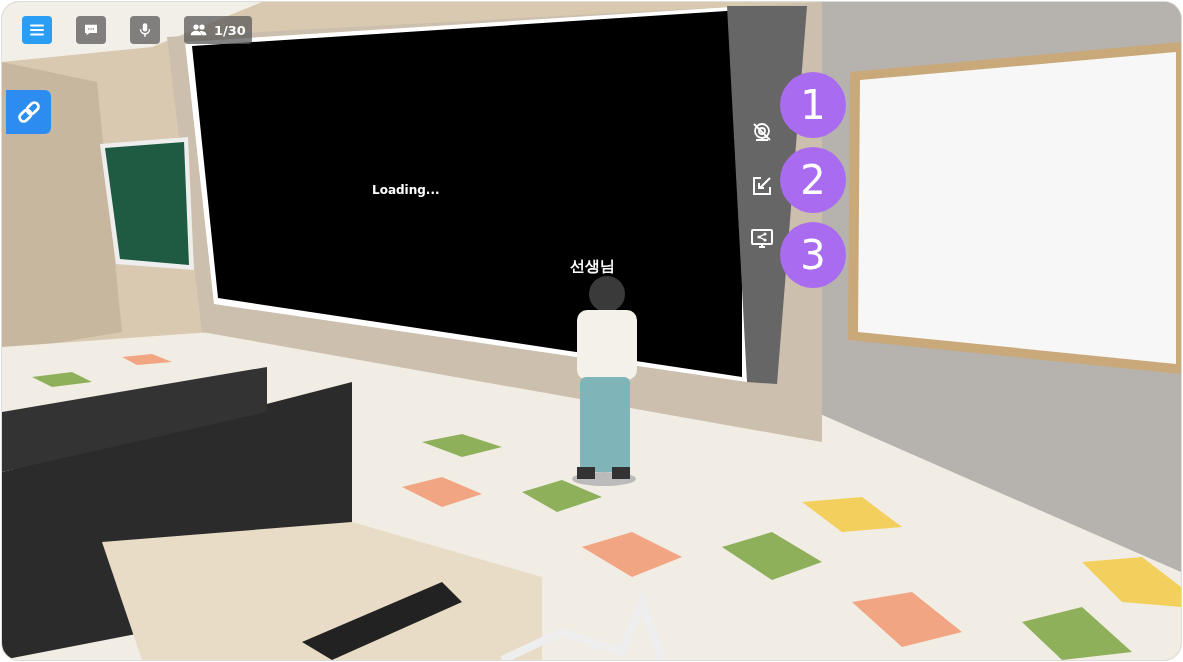 Image resolution: width=1183 pixels, height=662 pixels. I want to click on avatar-name-label: 선생님, so click(592, 266).